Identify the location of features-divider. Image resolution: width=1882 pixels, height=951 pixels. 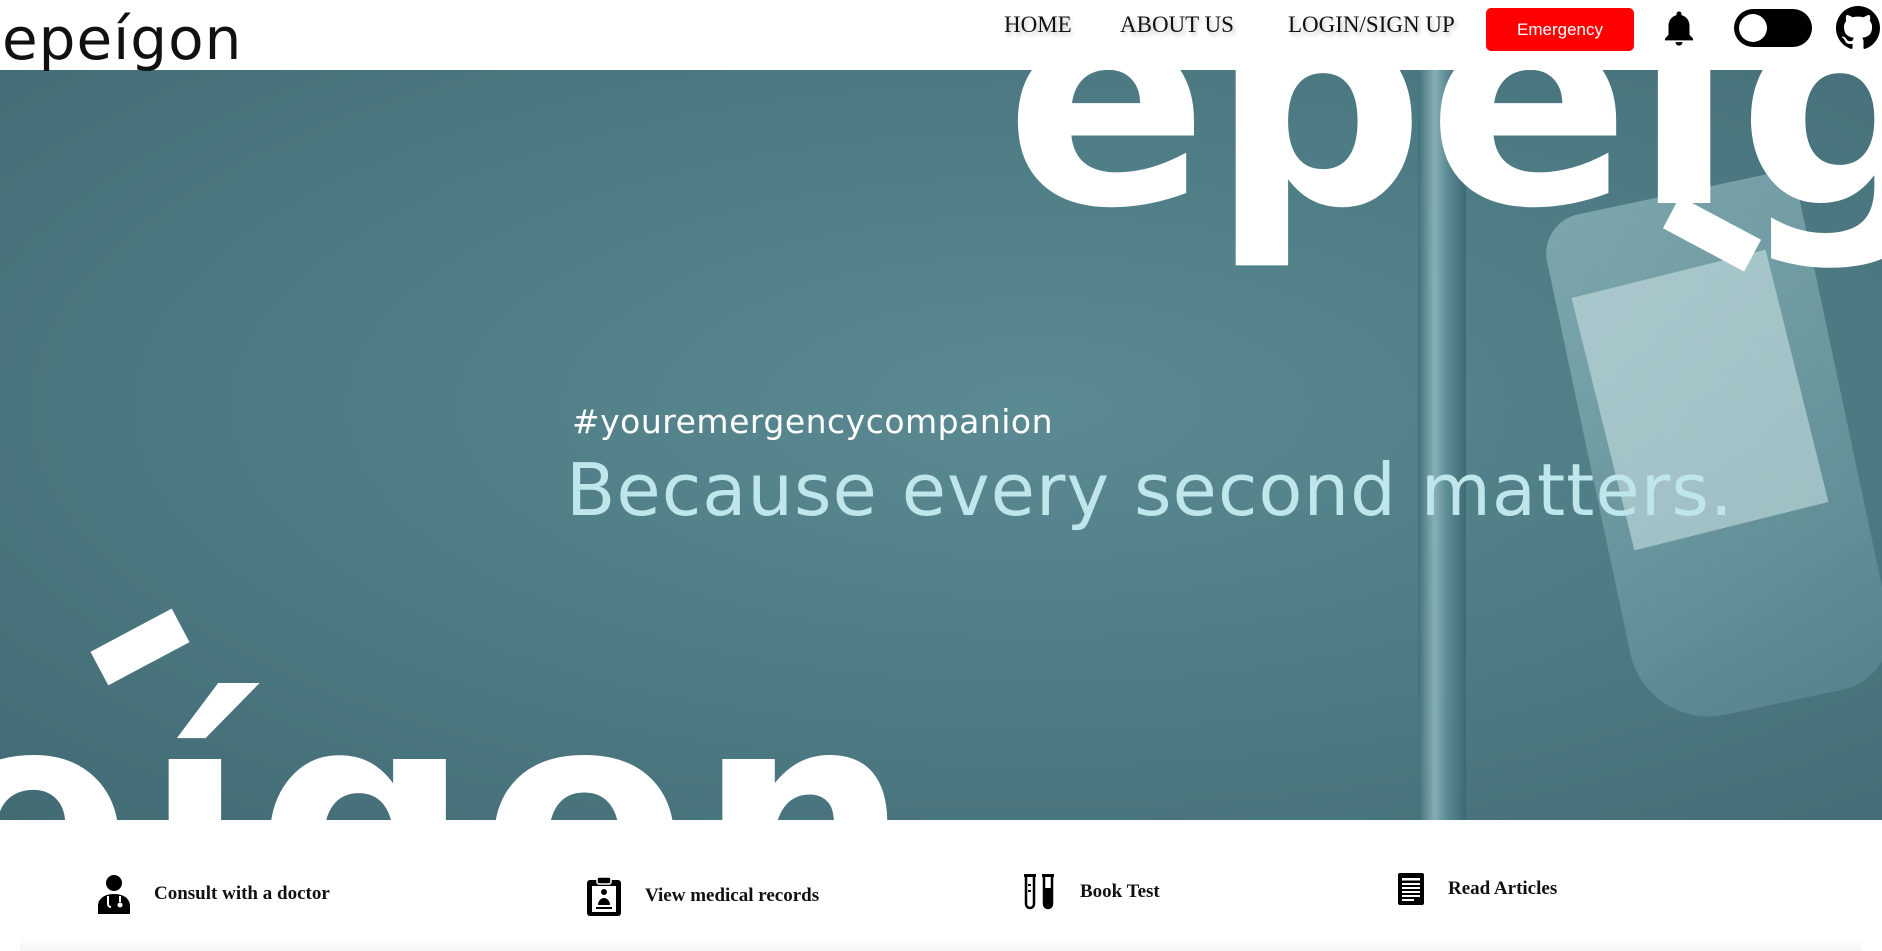
(941, 944).